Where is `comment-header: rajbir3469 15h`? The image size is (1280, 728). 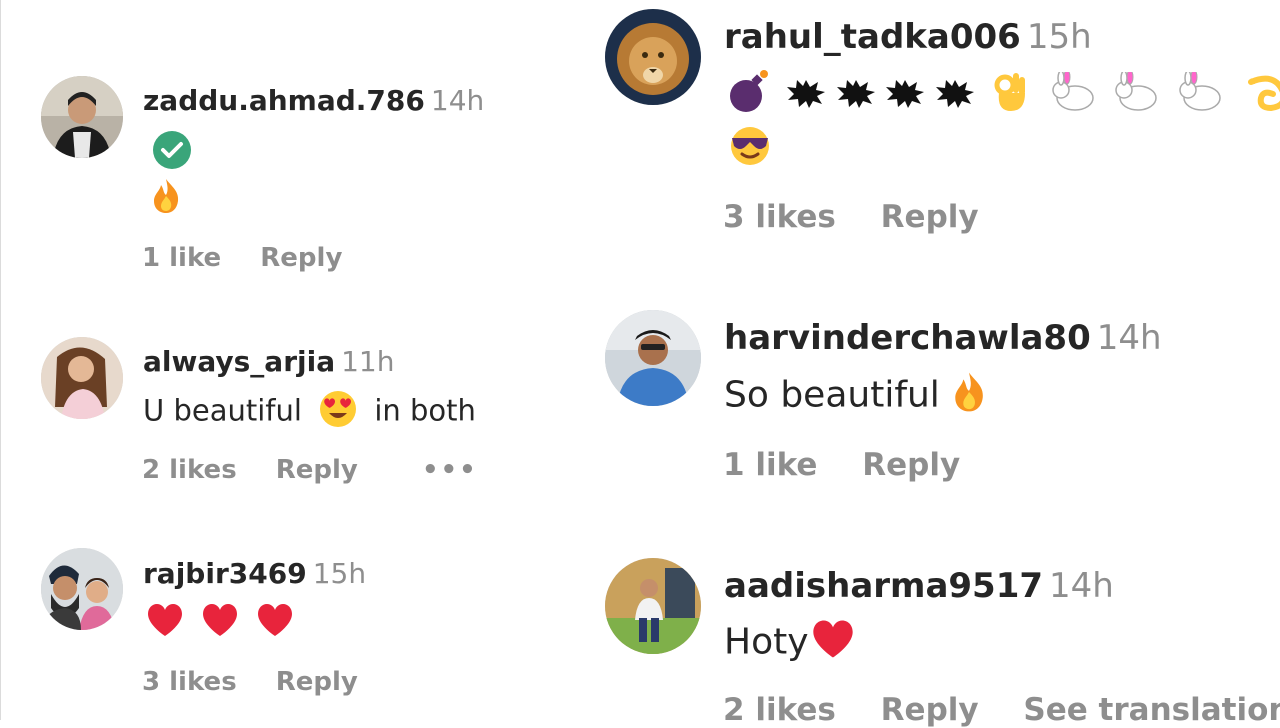
comment-header: rajbir3469 15h is located at coordinates (254, 573).